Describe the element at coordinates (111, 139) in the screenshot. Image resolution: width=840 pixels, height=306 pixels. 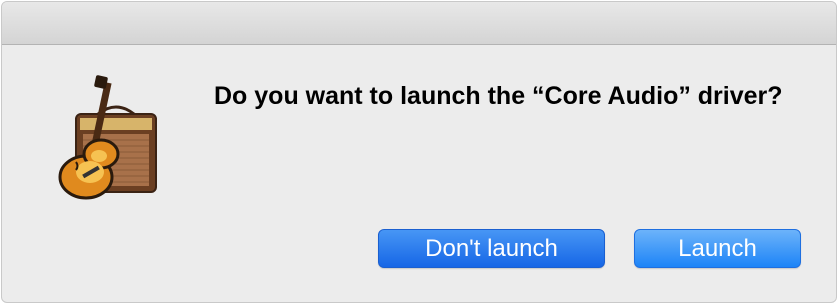
I see `garageband-icon` at that location.